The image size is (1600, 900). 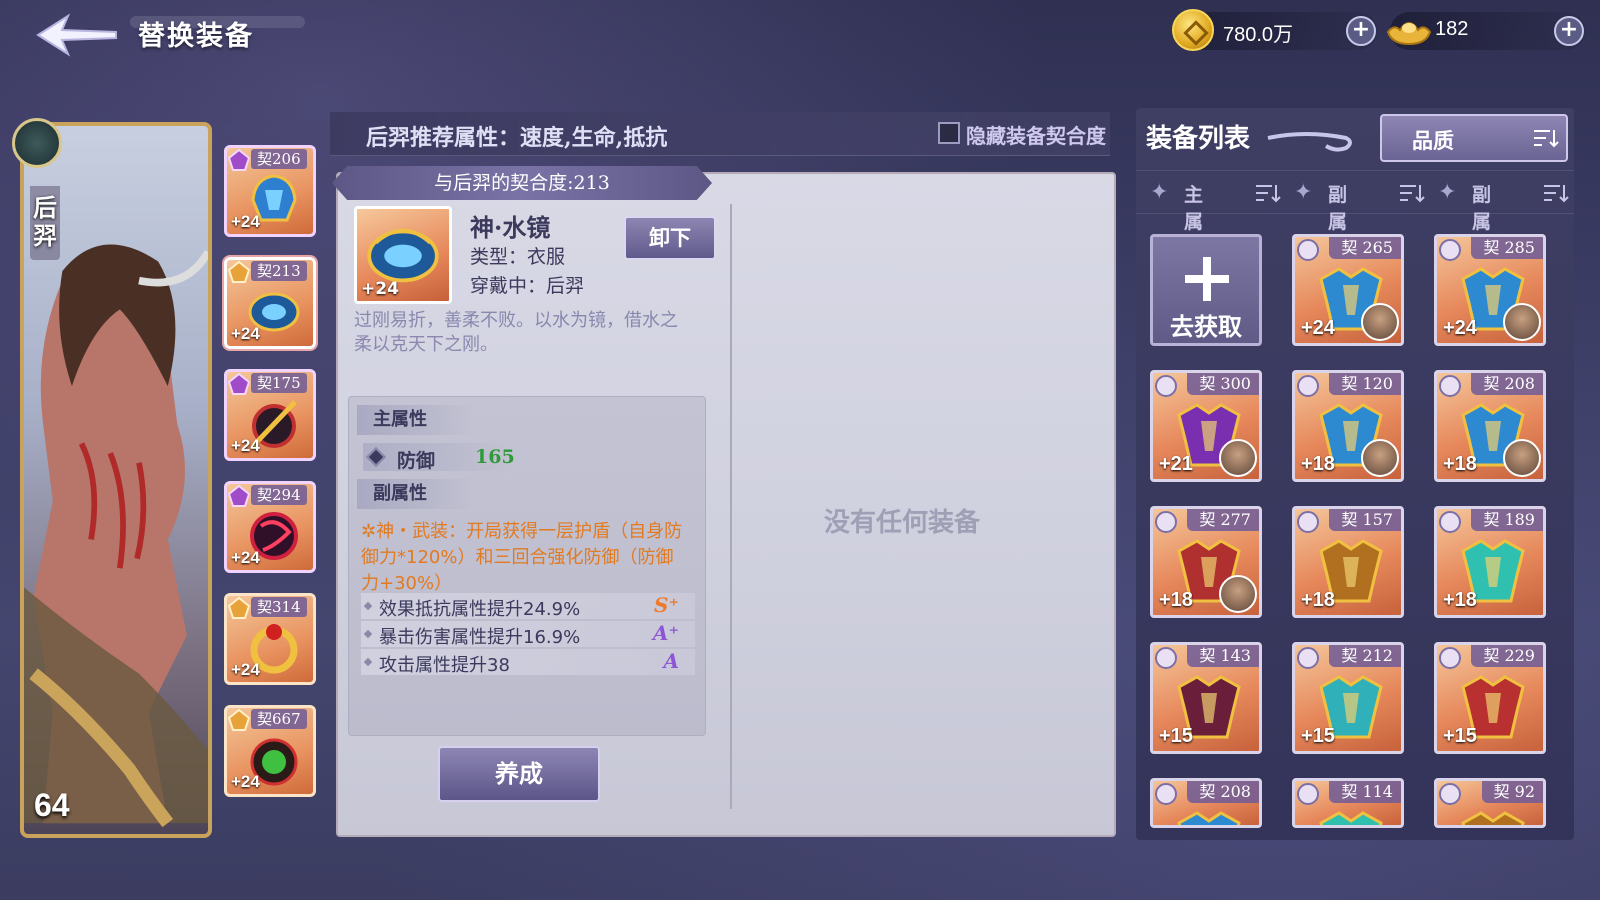 What do you see at coordinates (1569, 31) in the screenshot?
I see `add-ingot-button: +` at bounding box center [1569, 31].